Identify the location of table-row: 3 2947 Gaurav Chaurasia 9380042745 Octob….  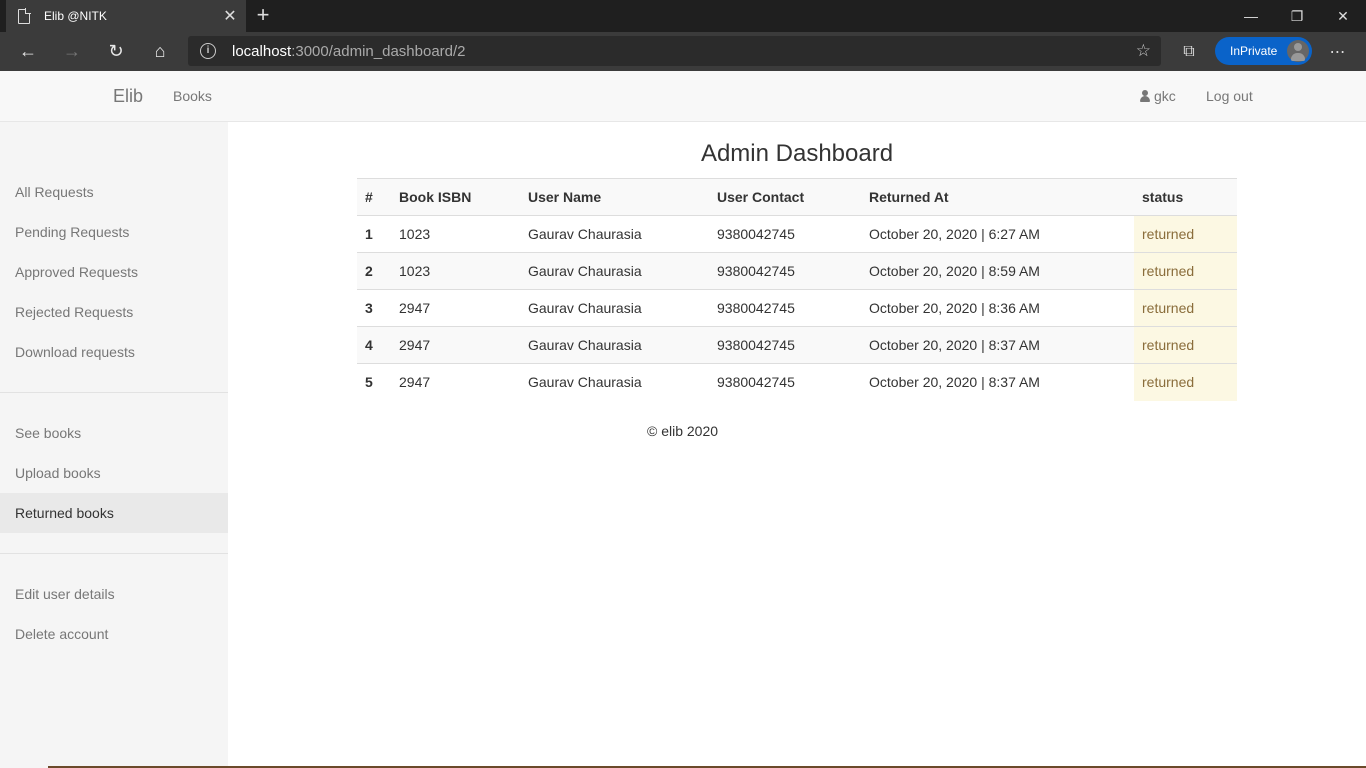
(797, 308).